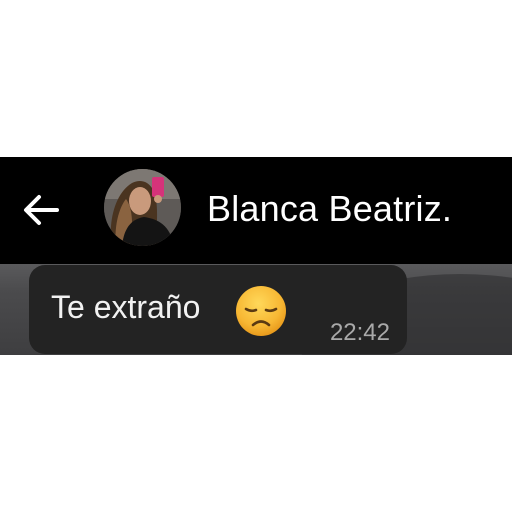 Image resolution: width=512 pixels, height=512 pixels. Describe the element at coordinates (261, 311) in the screenshot. I see `disappointed-face-icon` at that location.